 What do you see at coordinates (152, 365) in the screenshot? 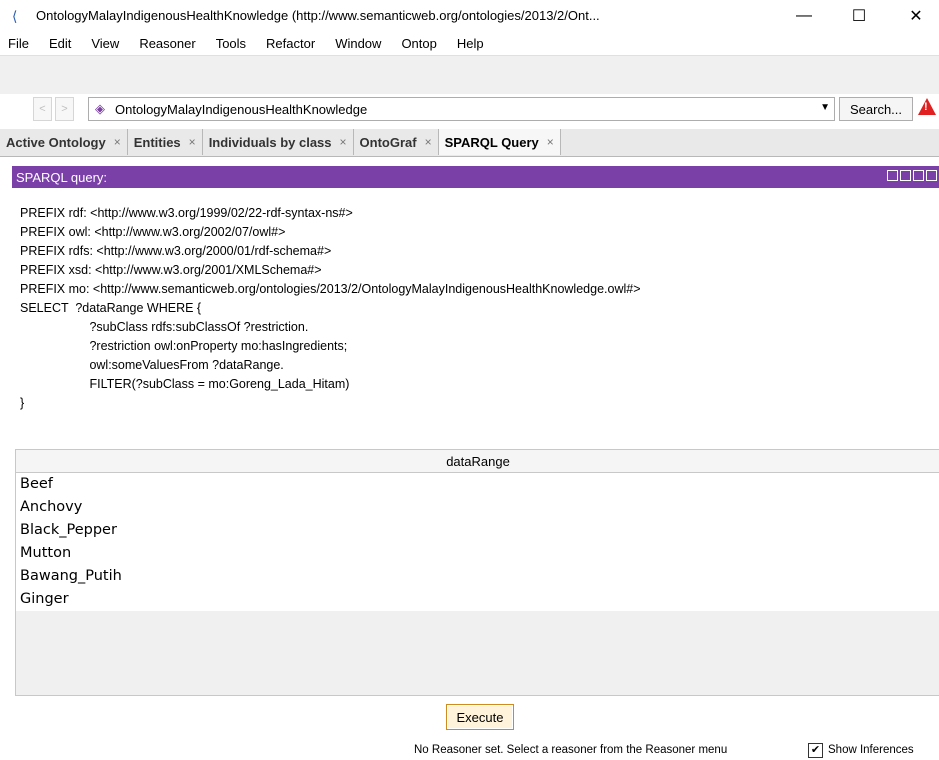
I see `query-line: owl:someValuesFrom ?dataRange.` at bounding box center [152, 365].